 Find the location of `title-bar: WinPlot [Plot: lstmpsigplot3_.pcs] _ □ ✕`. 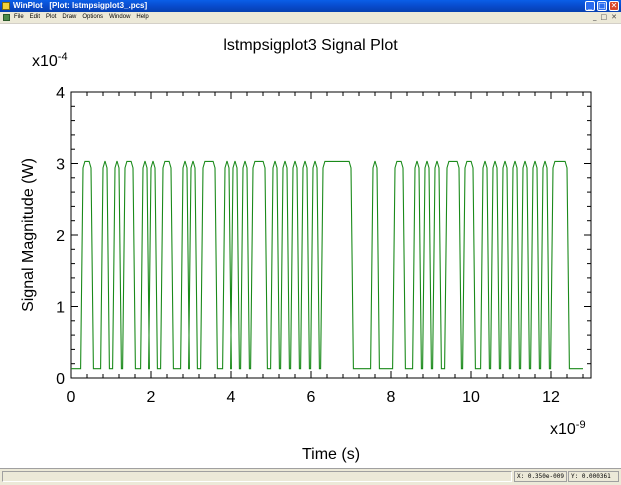

title-bar: WinPlot [Plot: lstmpsigplot3_.pcs] _ □ ✕ is located at coordinates (310, 6).